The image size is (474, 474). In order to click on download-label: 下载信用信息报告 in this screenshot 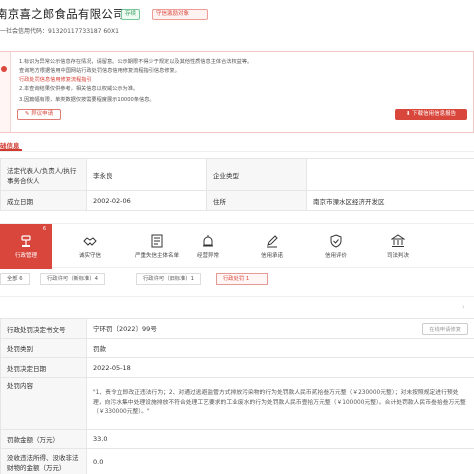, I will do `click(434, 114)`.